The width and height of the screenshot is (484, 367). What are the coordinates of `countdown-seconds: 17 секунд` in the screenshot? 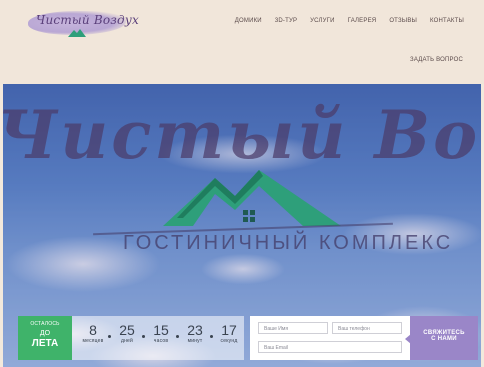 It's located at (229, 333).